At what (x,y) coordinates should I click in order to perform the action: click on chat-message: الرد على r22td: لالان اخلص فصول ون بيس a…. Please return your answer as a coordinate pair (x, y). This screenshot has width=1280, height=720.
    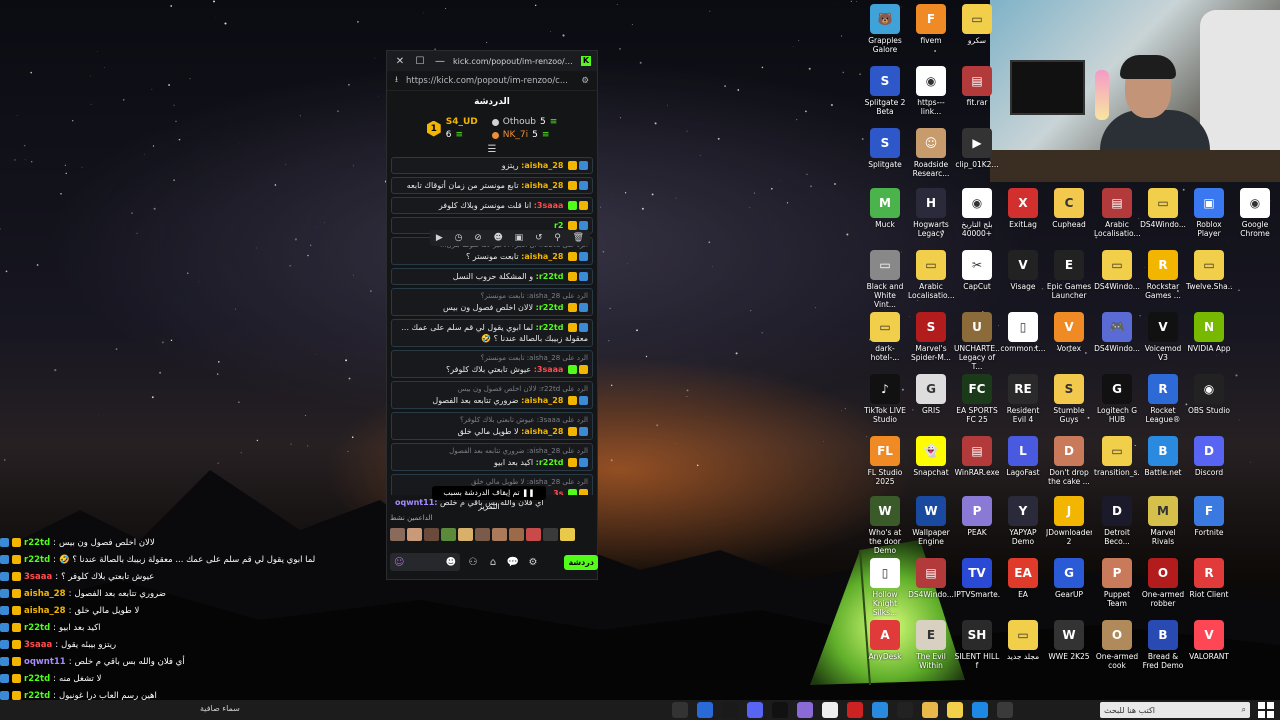
    Looking at the image, I should click on (492, 395).